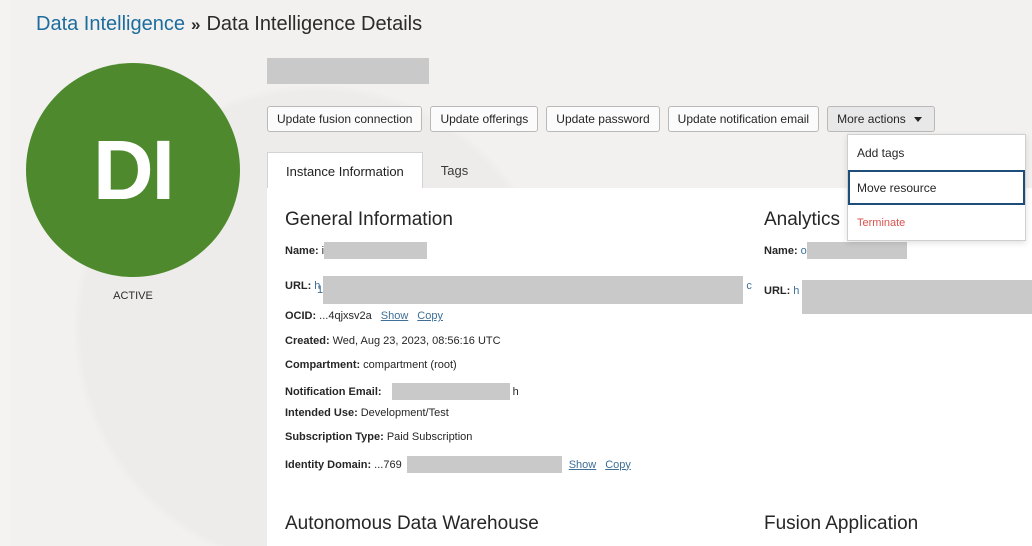 The width and height of the screenshot is (1032, 546). I want to click on ocid-show-link: Show, so click(395, 316).